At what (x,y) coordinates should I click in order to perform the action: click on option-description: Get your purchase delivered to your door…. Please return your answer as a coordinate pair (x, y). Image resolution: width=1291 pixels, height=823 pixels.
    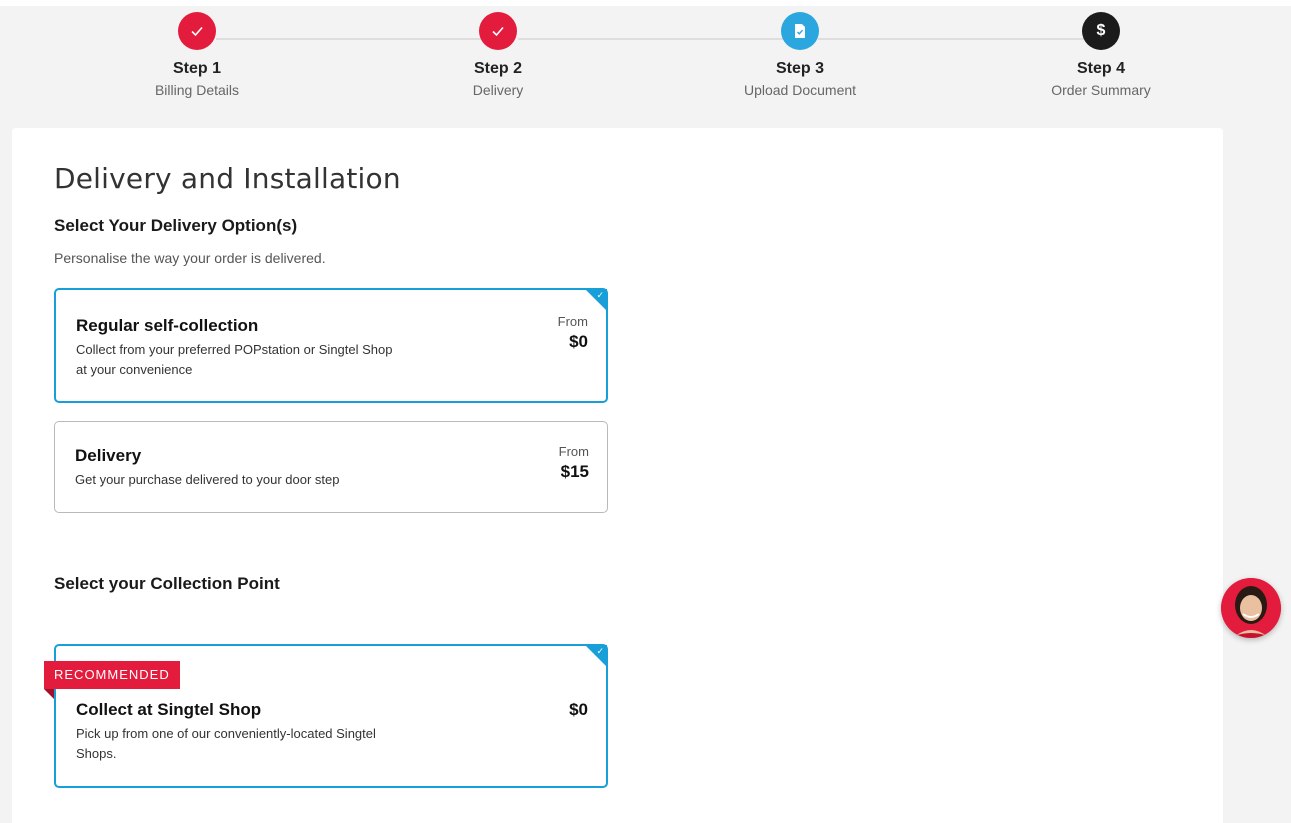
    Looking at the image, I should click on (207, 479).